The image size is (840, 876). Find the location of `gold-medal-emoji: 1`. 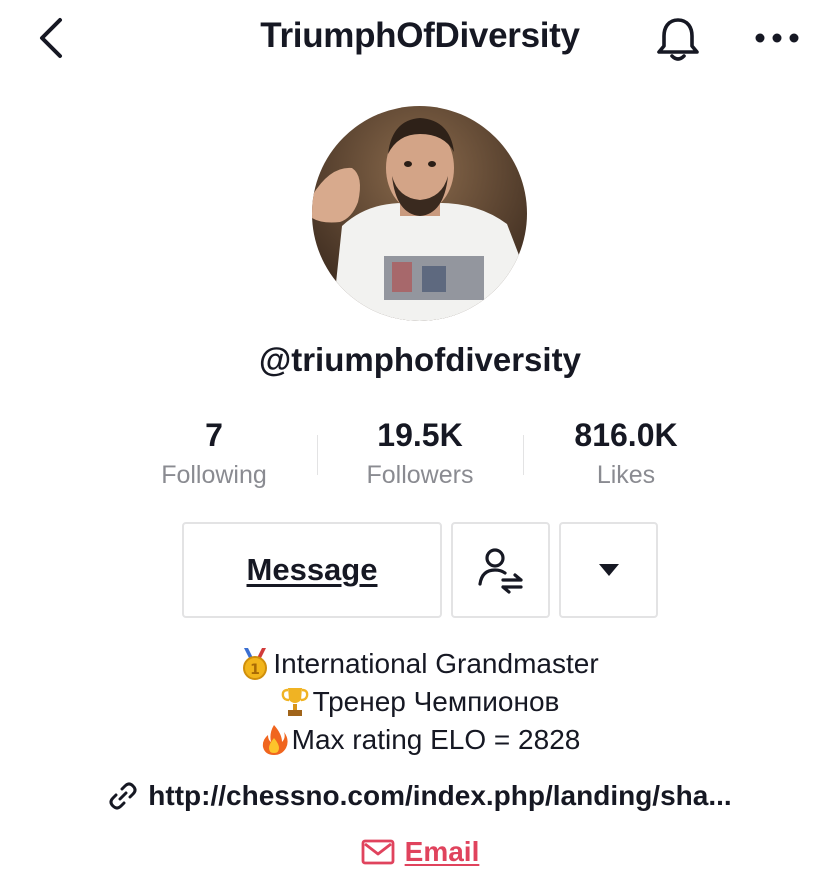

gold-medal-emoji: 1 is located at coordinates (255, 664).